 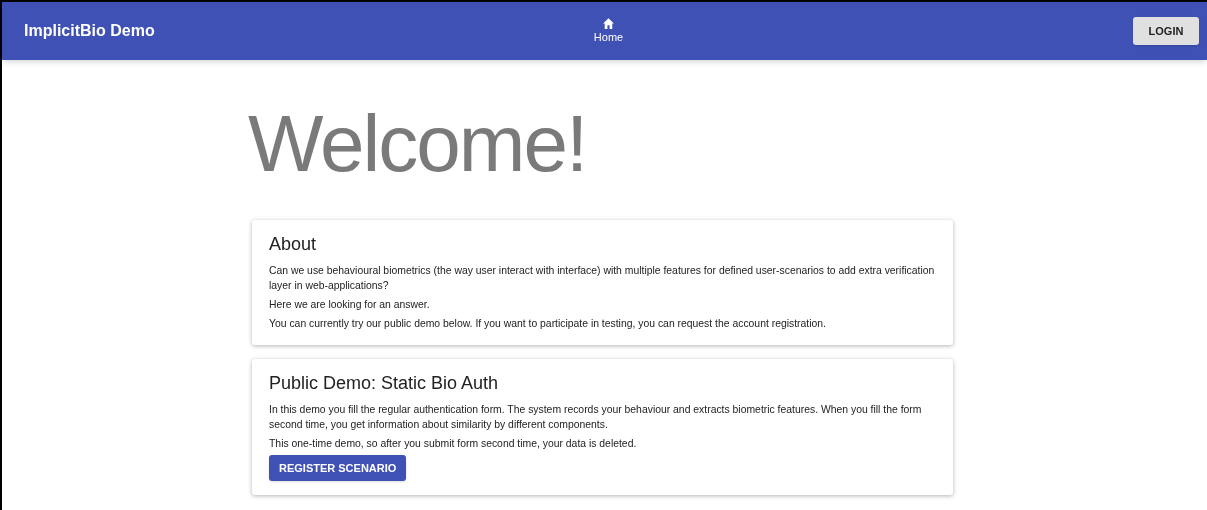 What do you see at coordinates (384, 383) in the screenshot?
I see `card-title: Public Demo: Static Bio Auth` at bounding box center [384, 383].